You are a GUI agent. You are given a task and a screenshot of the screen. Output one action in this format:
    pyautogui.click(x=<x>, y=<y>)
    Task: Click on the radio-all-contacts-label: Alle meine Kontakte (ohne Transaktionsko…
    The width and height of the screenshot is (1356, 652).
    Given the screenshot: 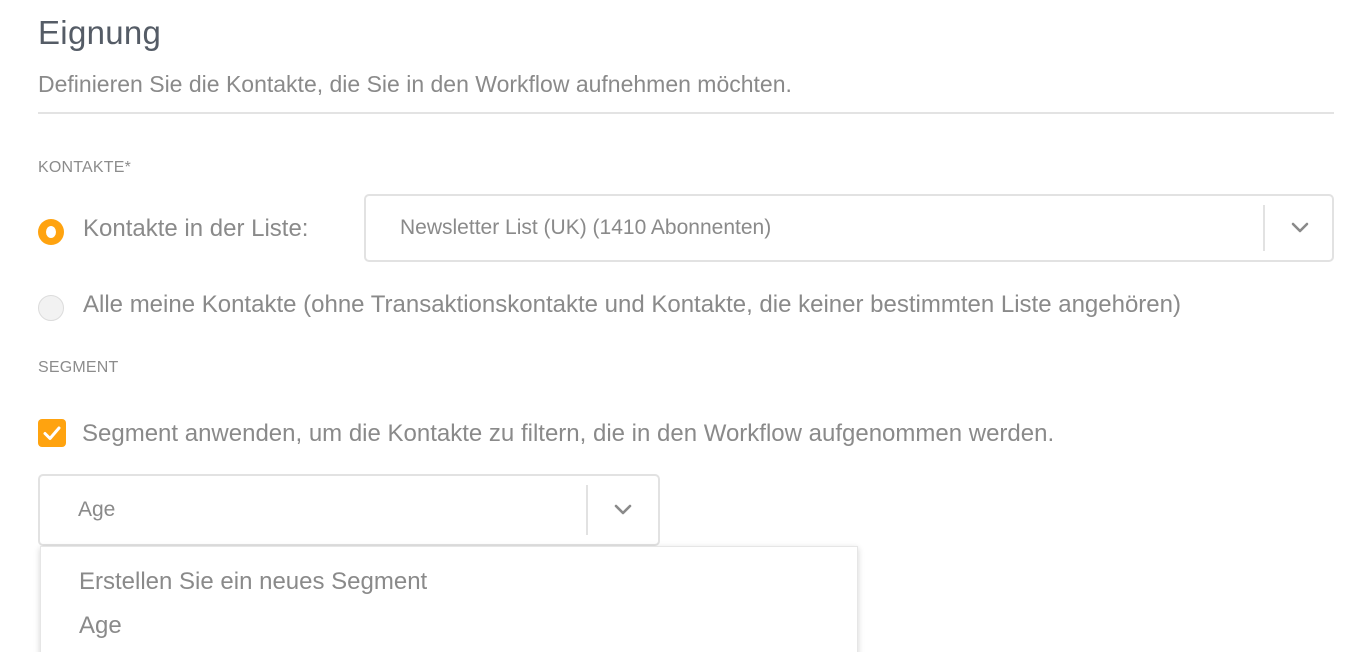 What is the action you would take?
    pyautogui.click(x=632, y=305)
    